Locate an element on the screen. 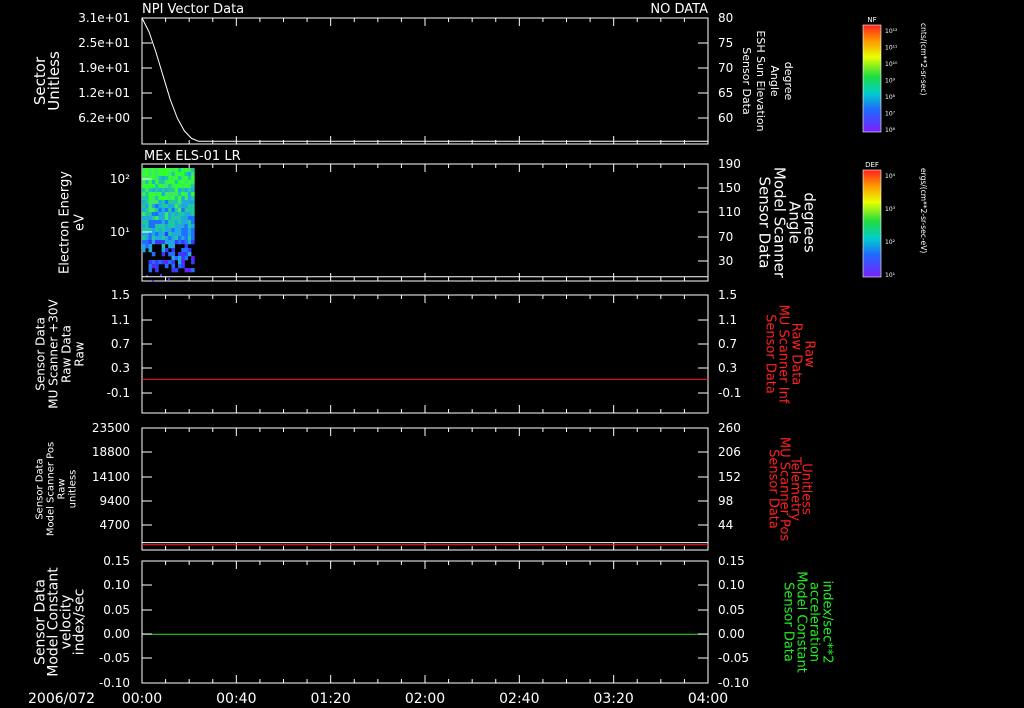  y-tick-label-left: 14100 is located at coordinates (111, 477).